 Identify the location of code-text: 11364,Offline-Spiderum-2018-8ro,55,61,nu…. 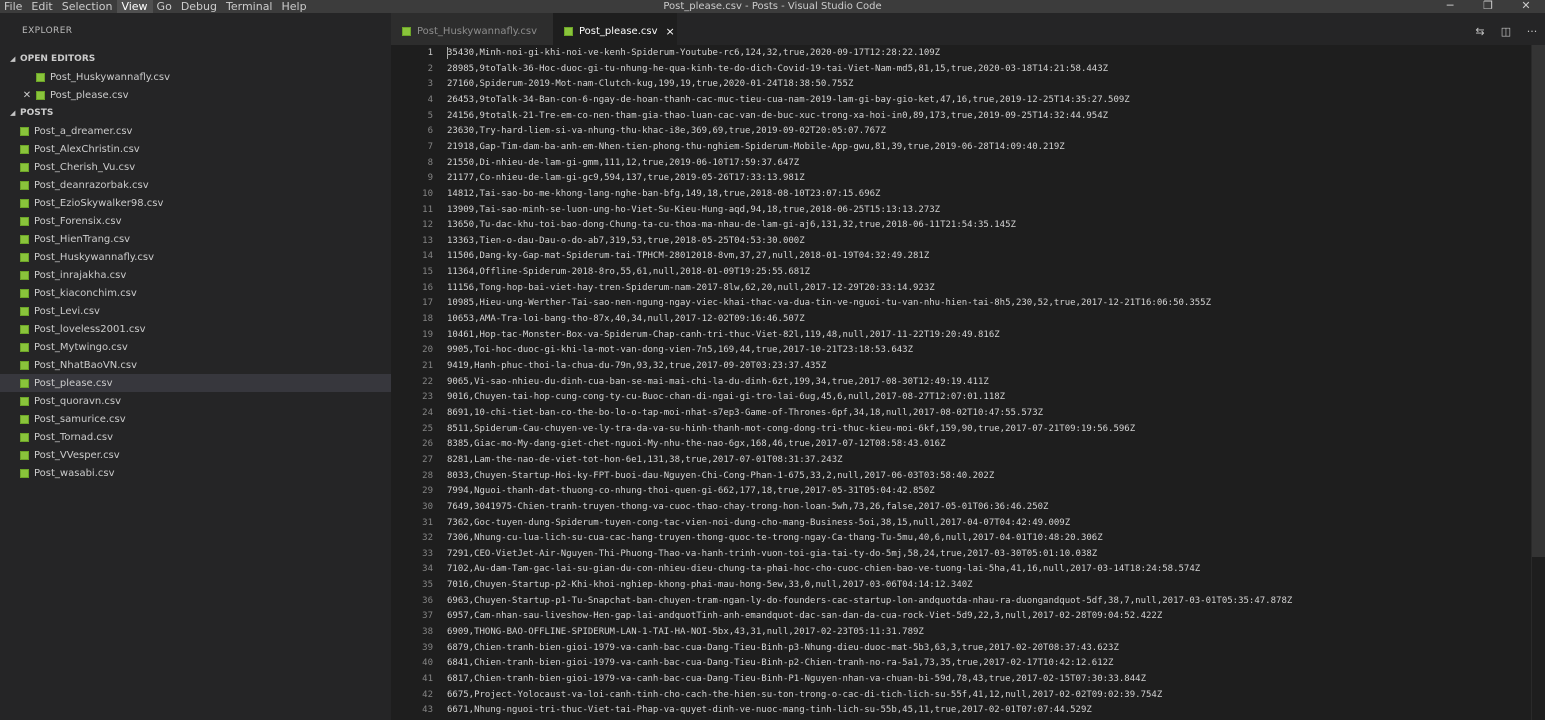
(629, 272).